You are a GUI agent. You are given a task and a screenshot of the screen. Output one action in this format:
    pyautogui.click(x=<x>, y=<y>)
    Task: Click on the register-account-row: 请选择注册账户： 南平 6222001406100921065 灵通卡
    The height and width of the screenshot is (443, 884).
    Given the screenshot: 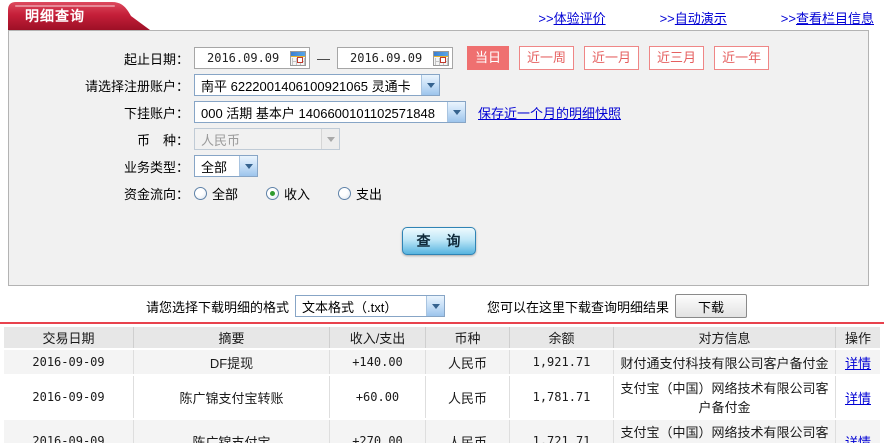 What is the action you would take?
    pyautogui.click(x=438, y=85)
    